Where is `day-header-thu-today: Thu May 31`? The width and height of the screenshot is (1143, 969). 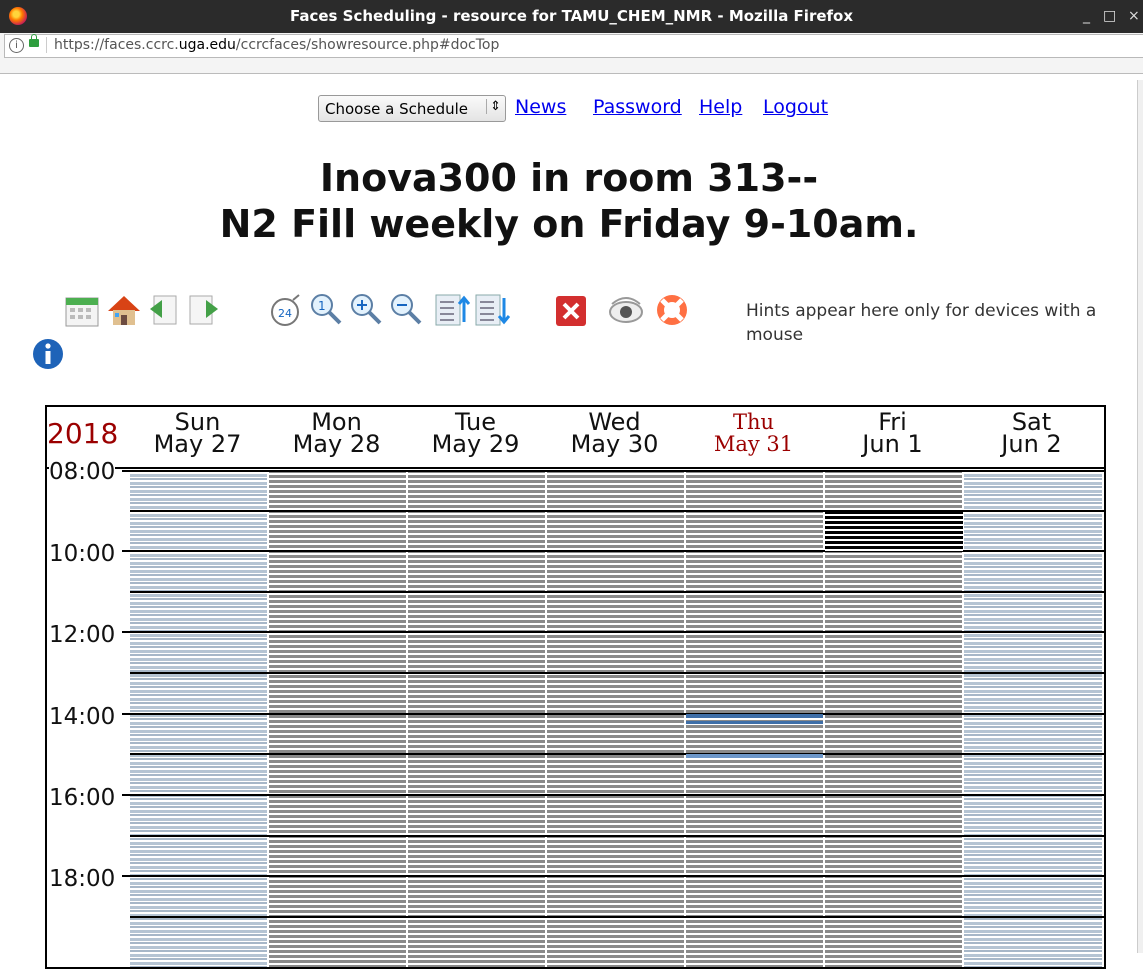
day-header-thu-today: Thu May 31 is located at coordinates (753, 433).